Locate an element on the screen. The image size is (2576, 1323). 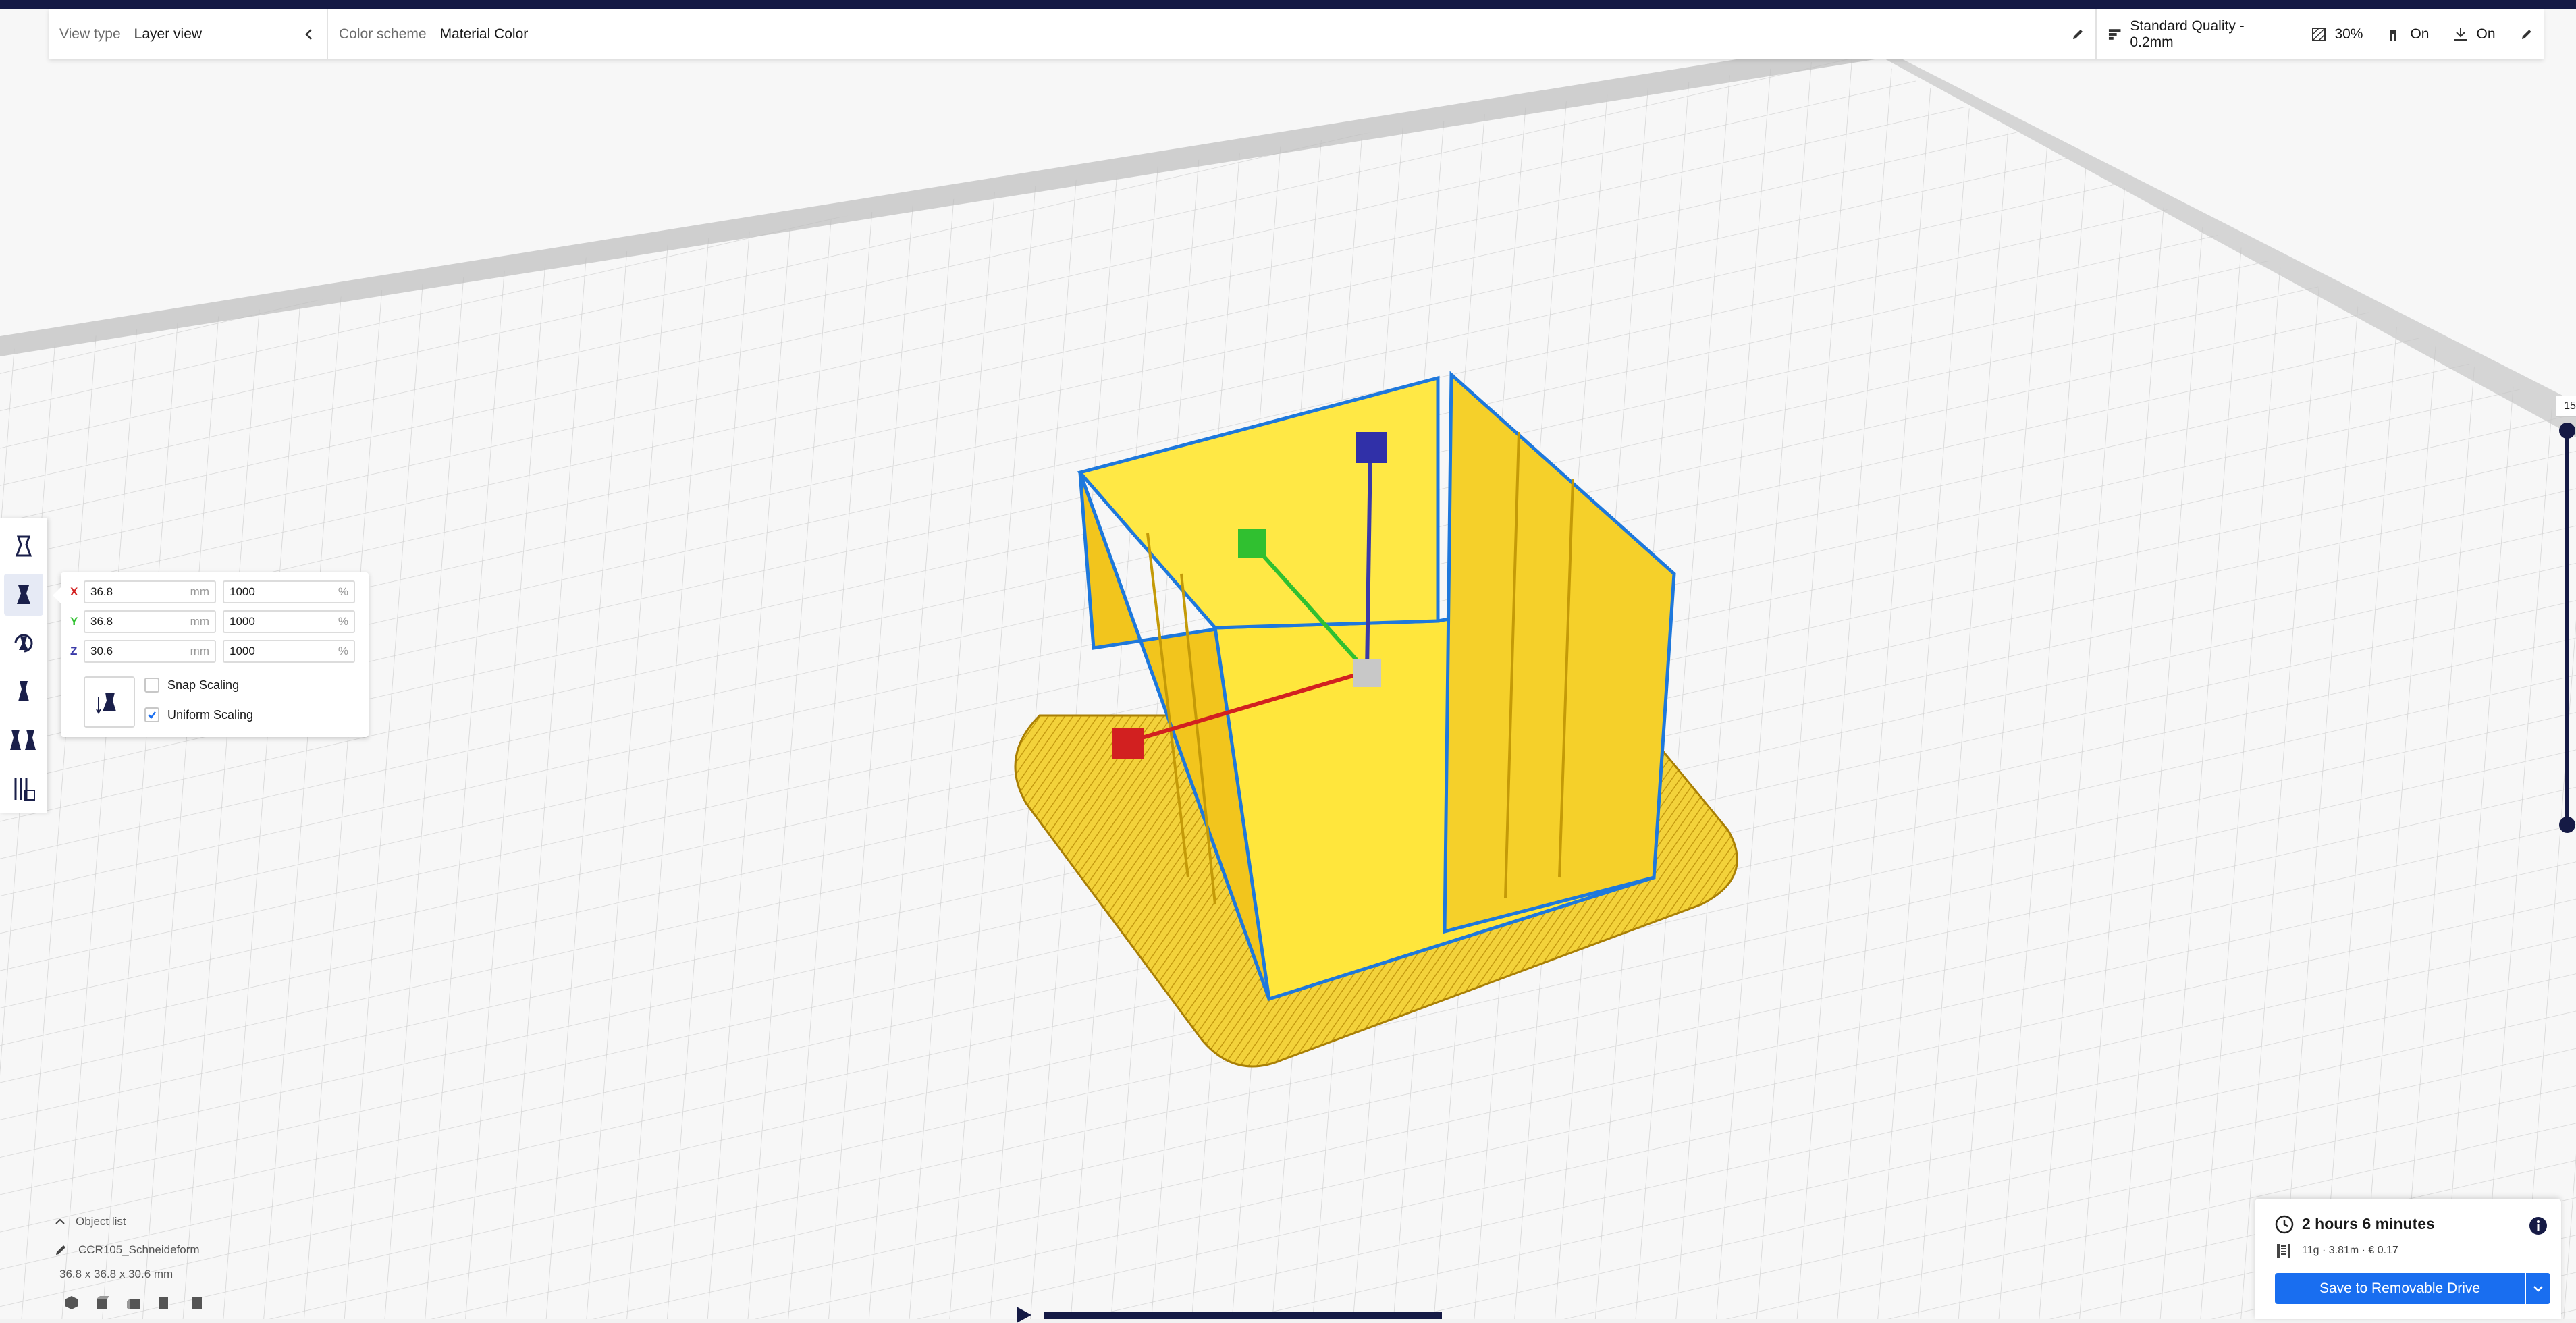
clock-icon is located at coordinates (2284, 1224).